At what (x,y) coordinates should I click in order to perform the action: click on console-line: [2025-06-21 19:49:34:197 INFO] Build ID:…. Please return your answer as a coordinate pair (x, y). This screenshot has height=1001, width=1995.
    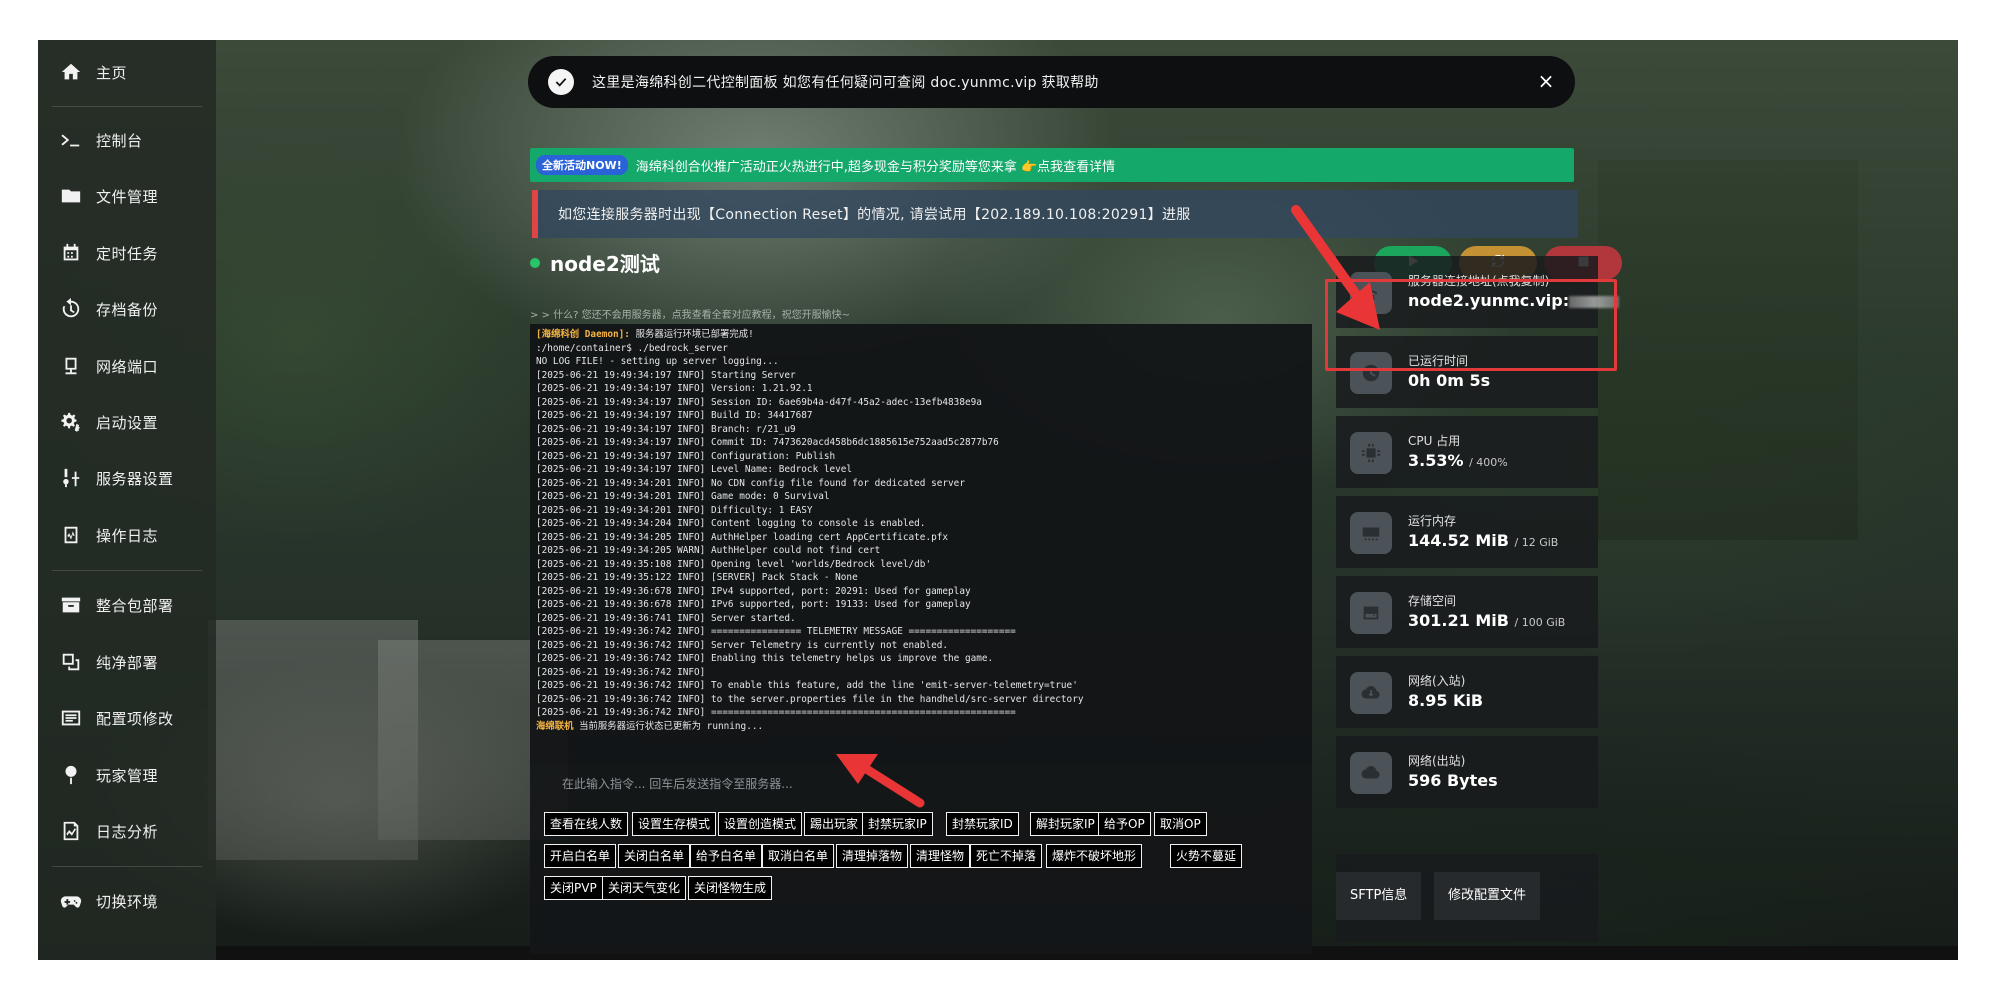
    Looking at the image, I should click on (921, 416).